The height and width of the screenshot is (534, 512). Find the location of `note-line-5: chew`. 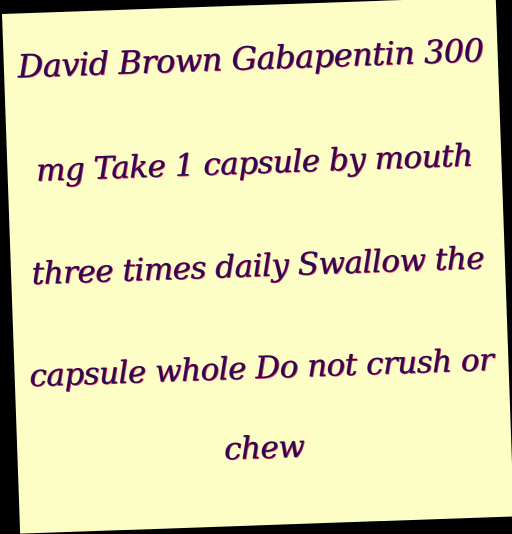

note-line-5: chew is located at coordinates (264, 448).